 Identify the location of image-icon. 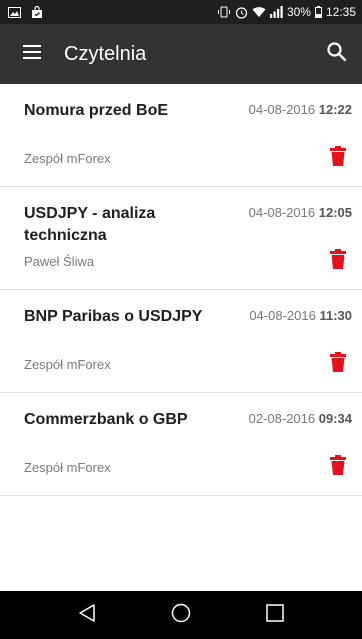
(14, 12).